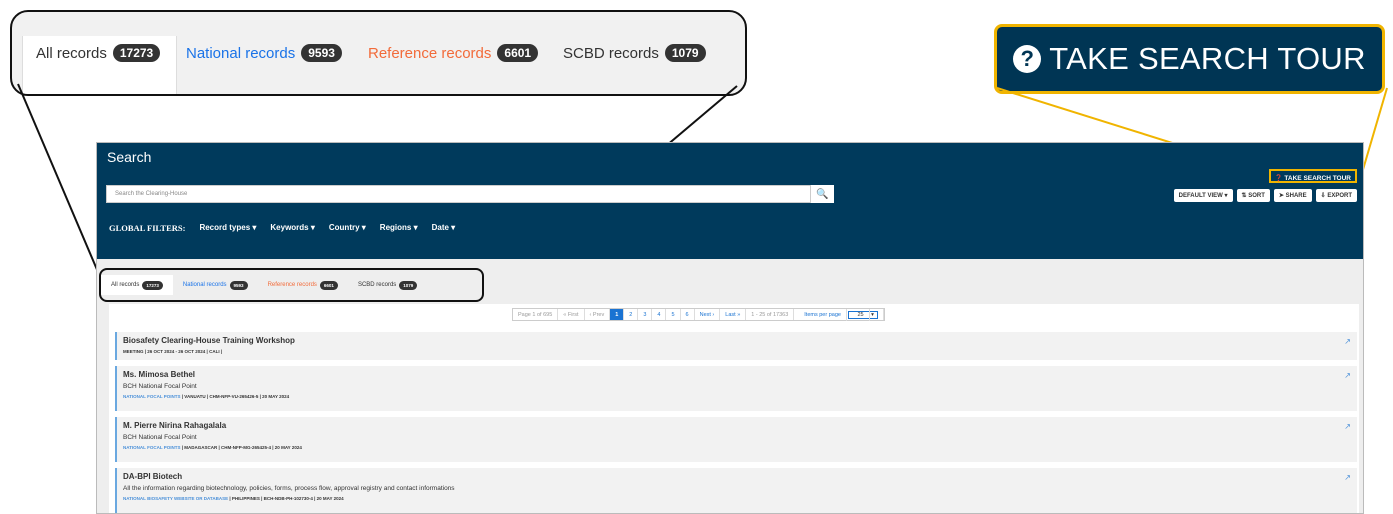  What do you see at coordinates (611, 53) in the screenshot?
I see `zoom-tab-label: SCBD records` at bounding box center [611, 53].